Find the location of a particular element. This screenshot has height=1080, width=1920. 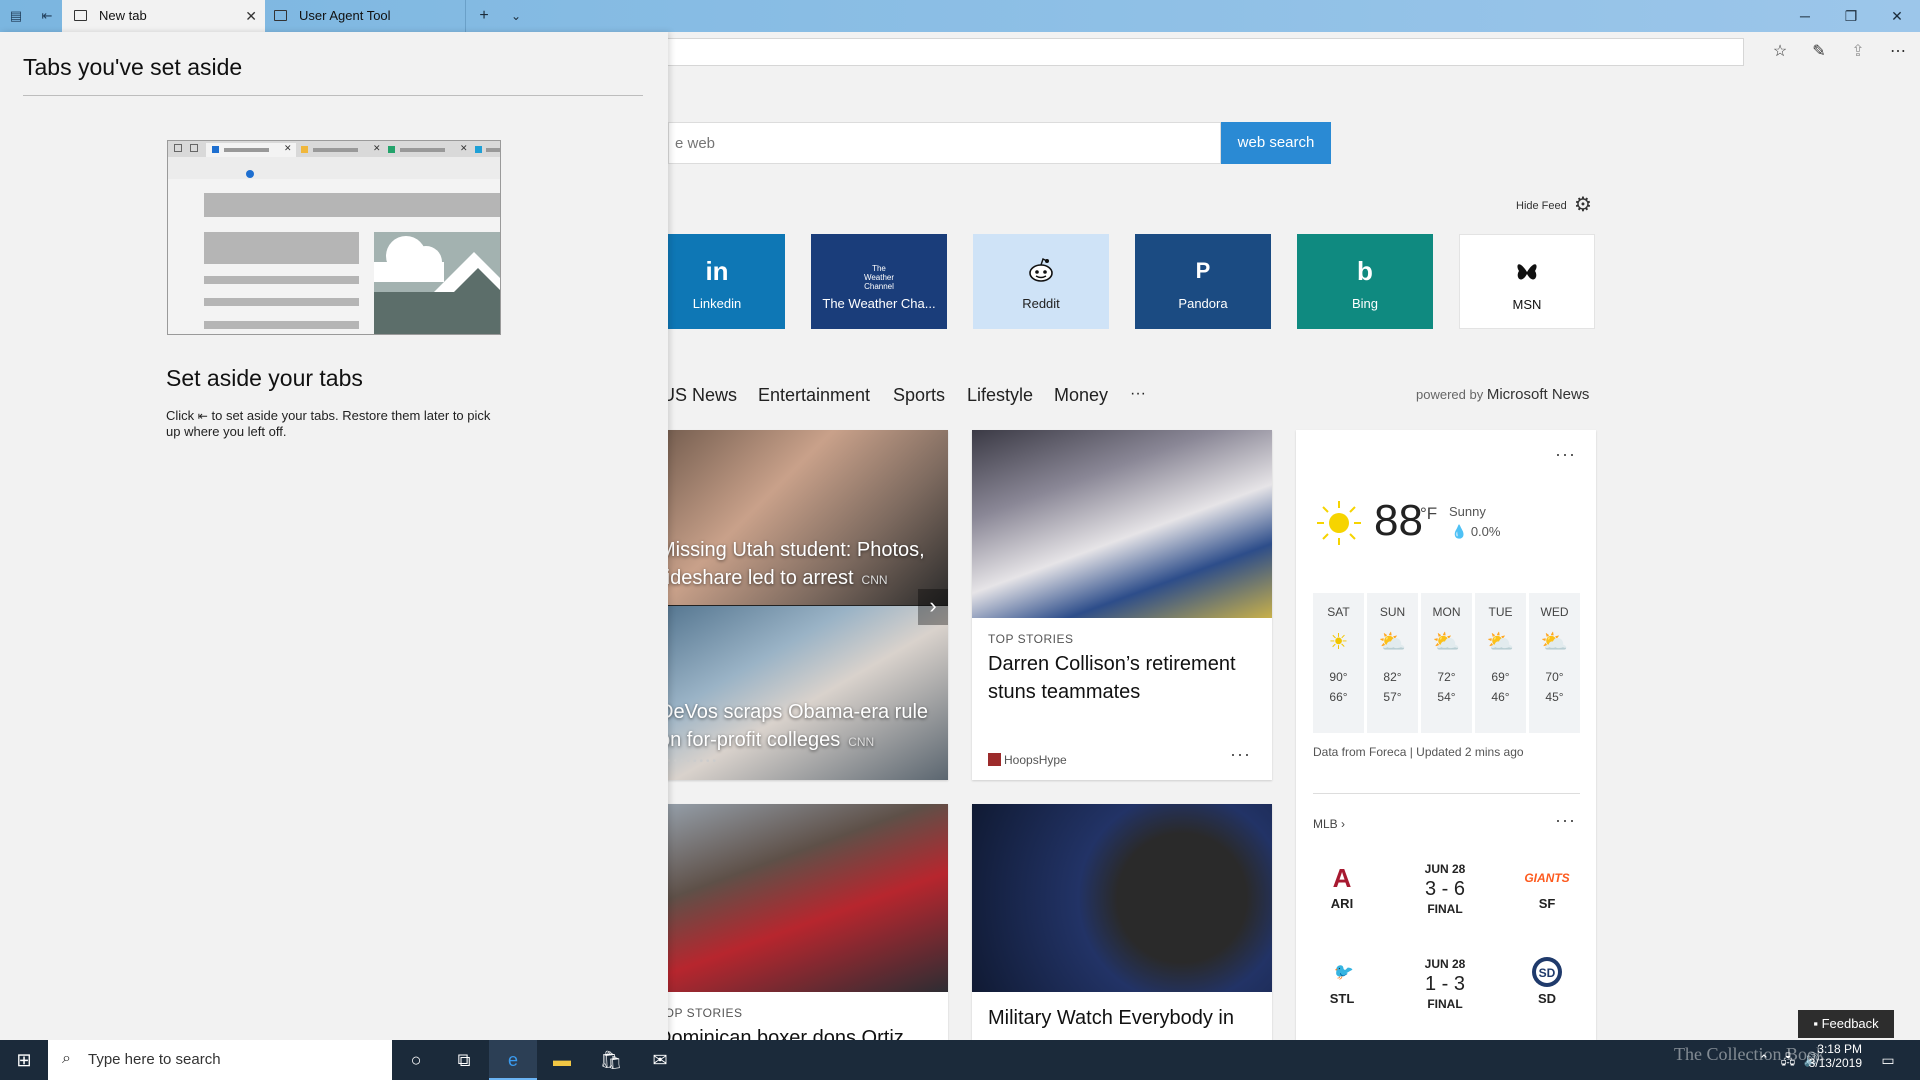

team-away: 🐦 STL is located at coordinates (1342, 980).